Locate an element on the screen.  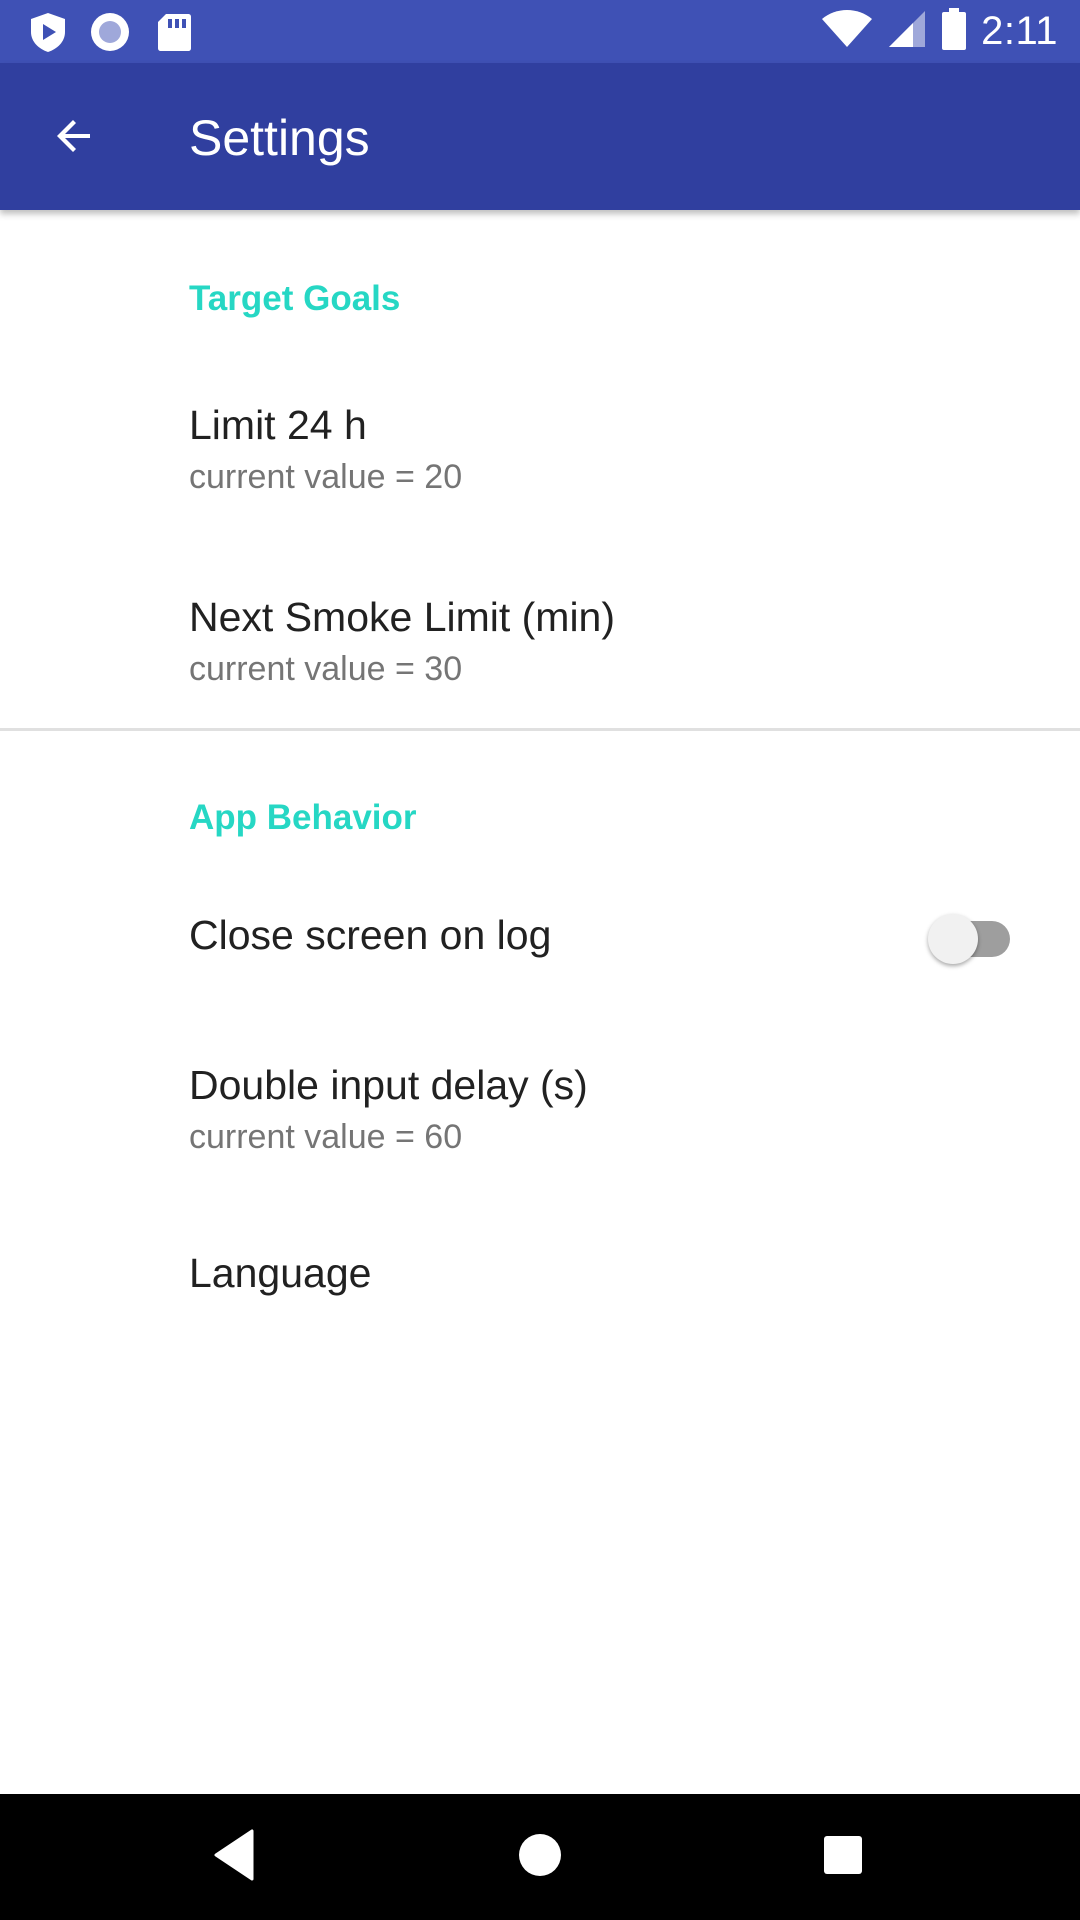
status-right-area: 2:11 is located at coordinates (939, 31).